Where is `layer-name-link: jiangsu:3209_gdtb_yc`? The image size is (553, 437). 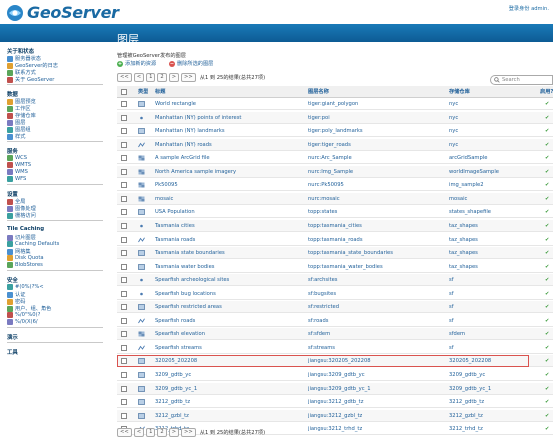 layer-name-link: jiangsu:3209_gdtb_yc is located at coordinates (376, 375).